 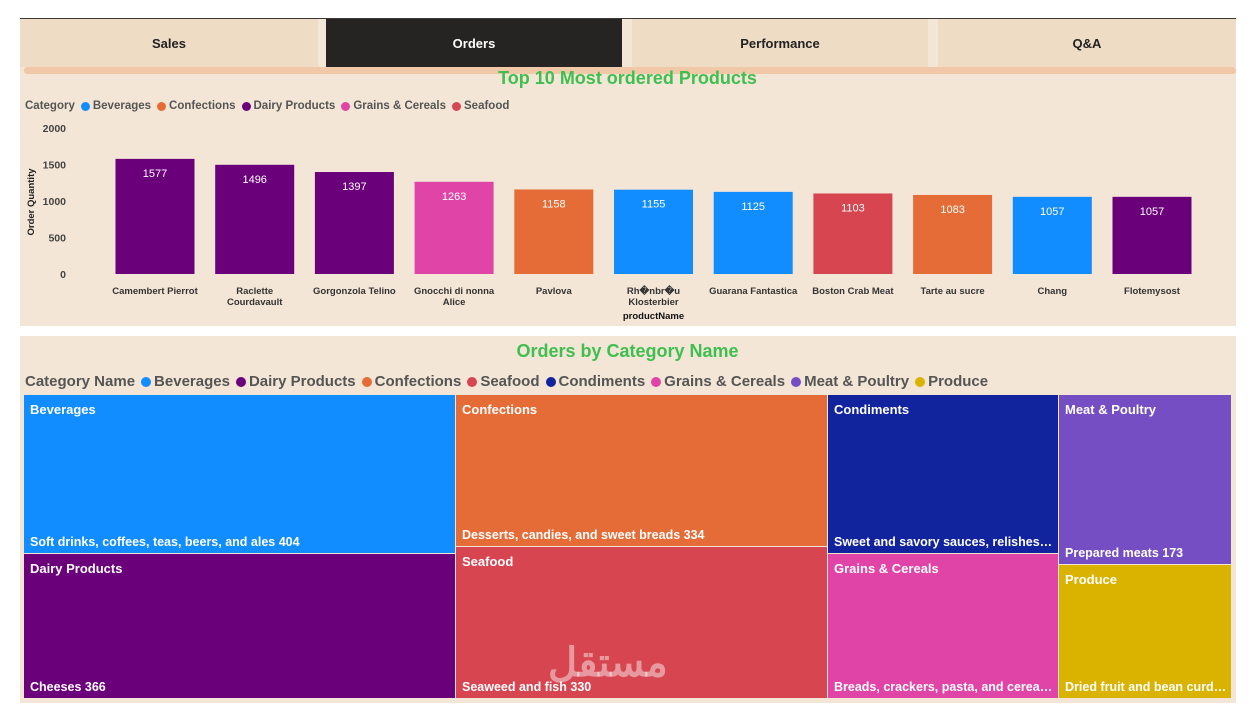 I want to click on legend-label: Produce, so click(x=958, y=381).